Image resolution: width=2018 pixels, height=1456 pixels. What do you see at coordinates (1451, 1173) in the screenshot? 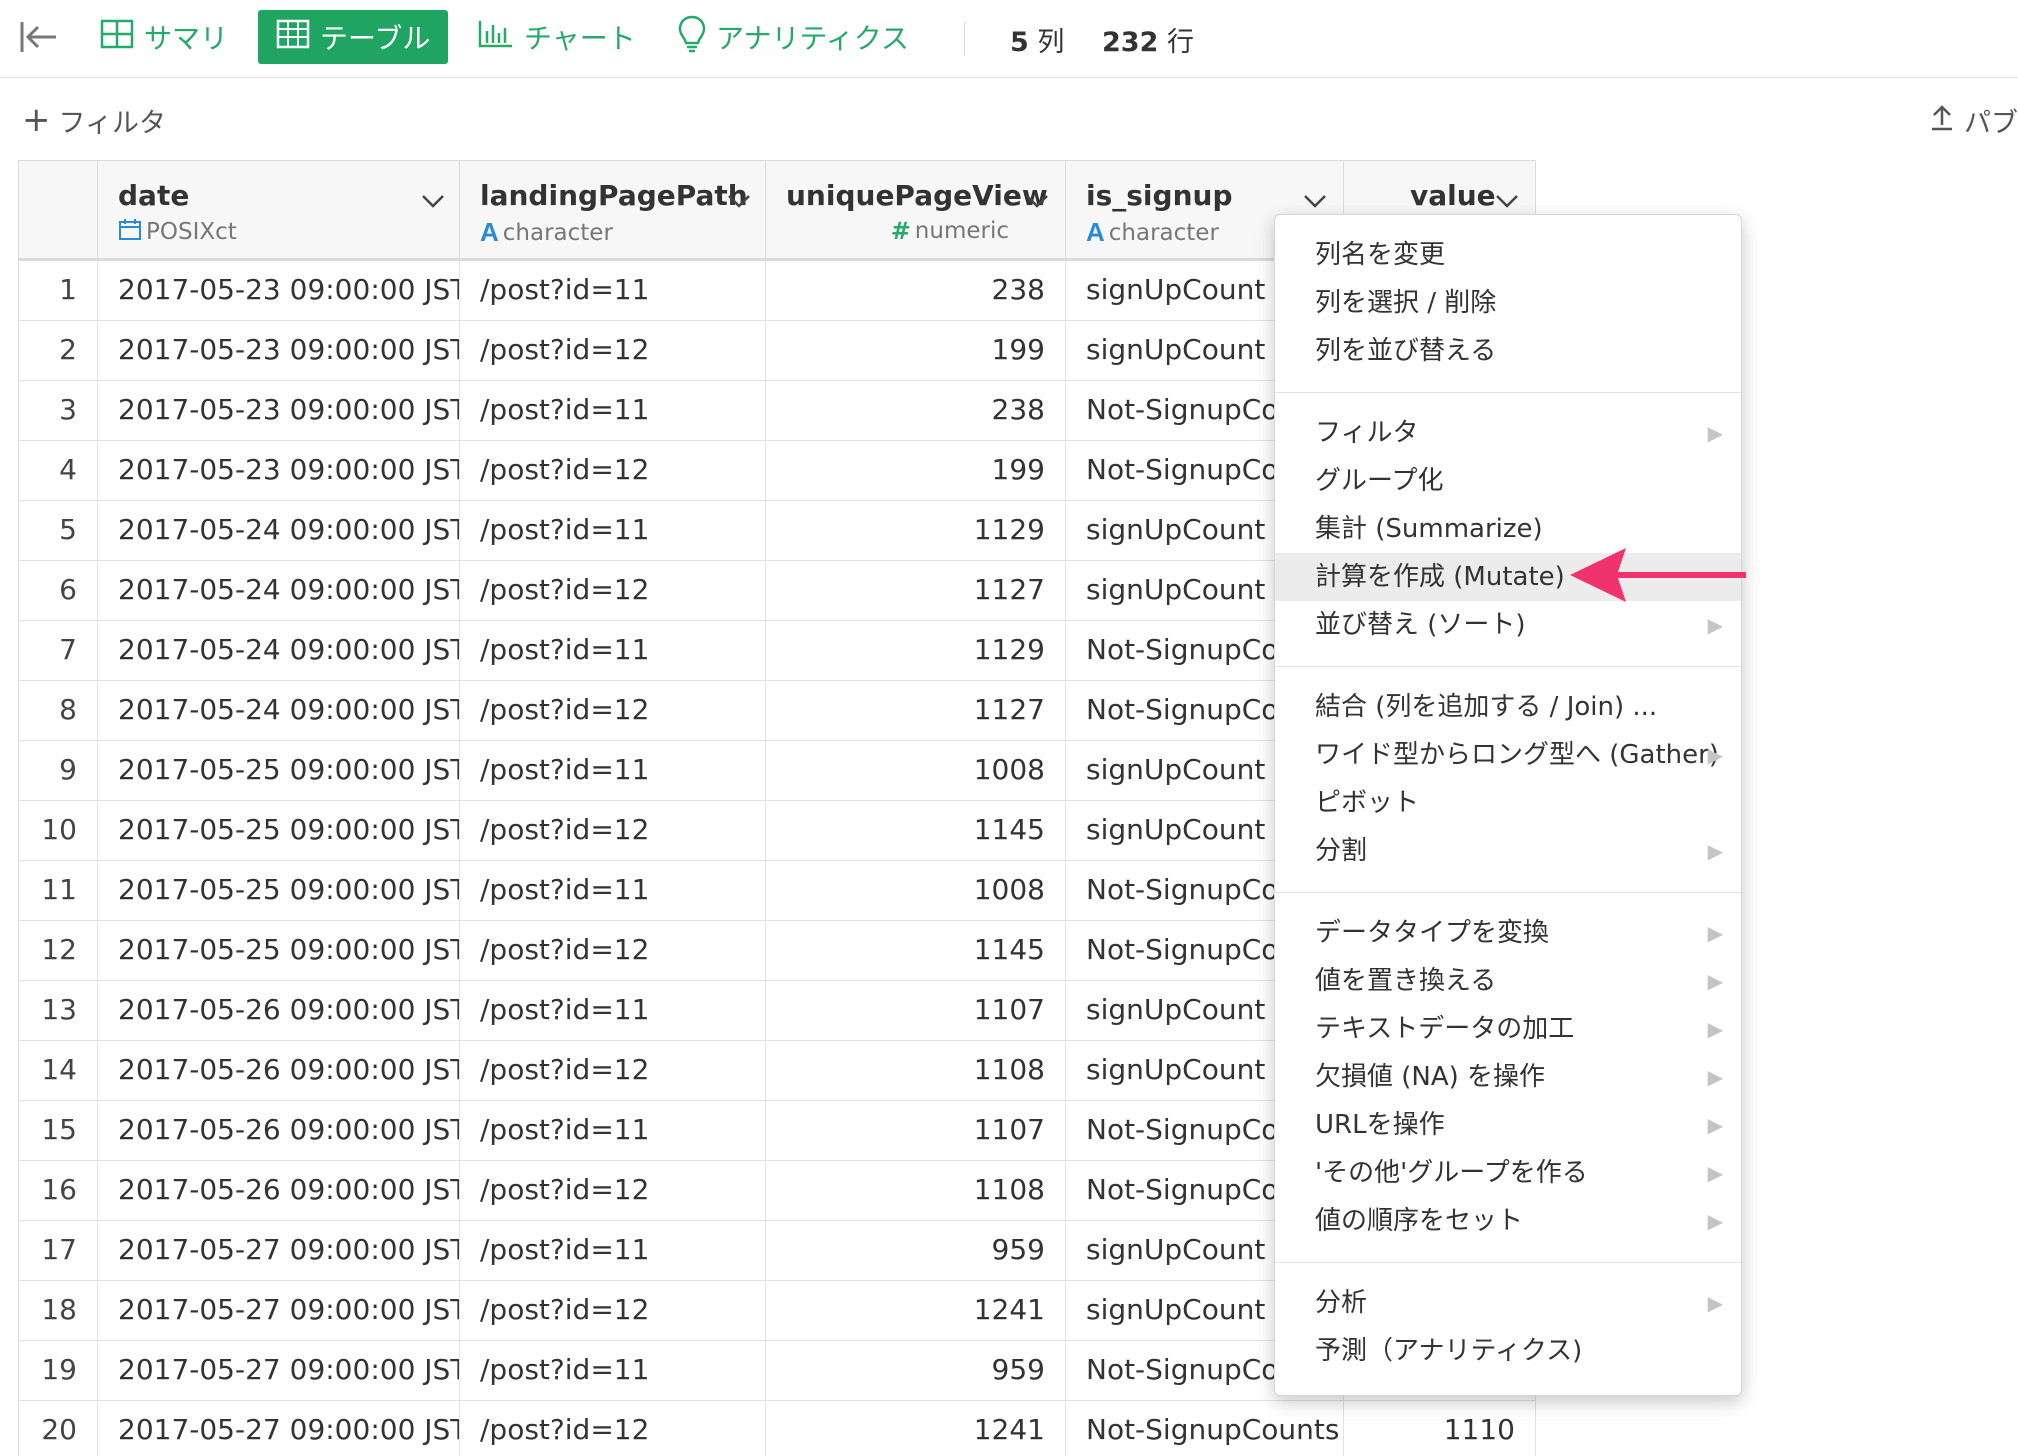
I see `menu-item-label: 'その他'グループを作る` at bounding box center [1451, 1173].